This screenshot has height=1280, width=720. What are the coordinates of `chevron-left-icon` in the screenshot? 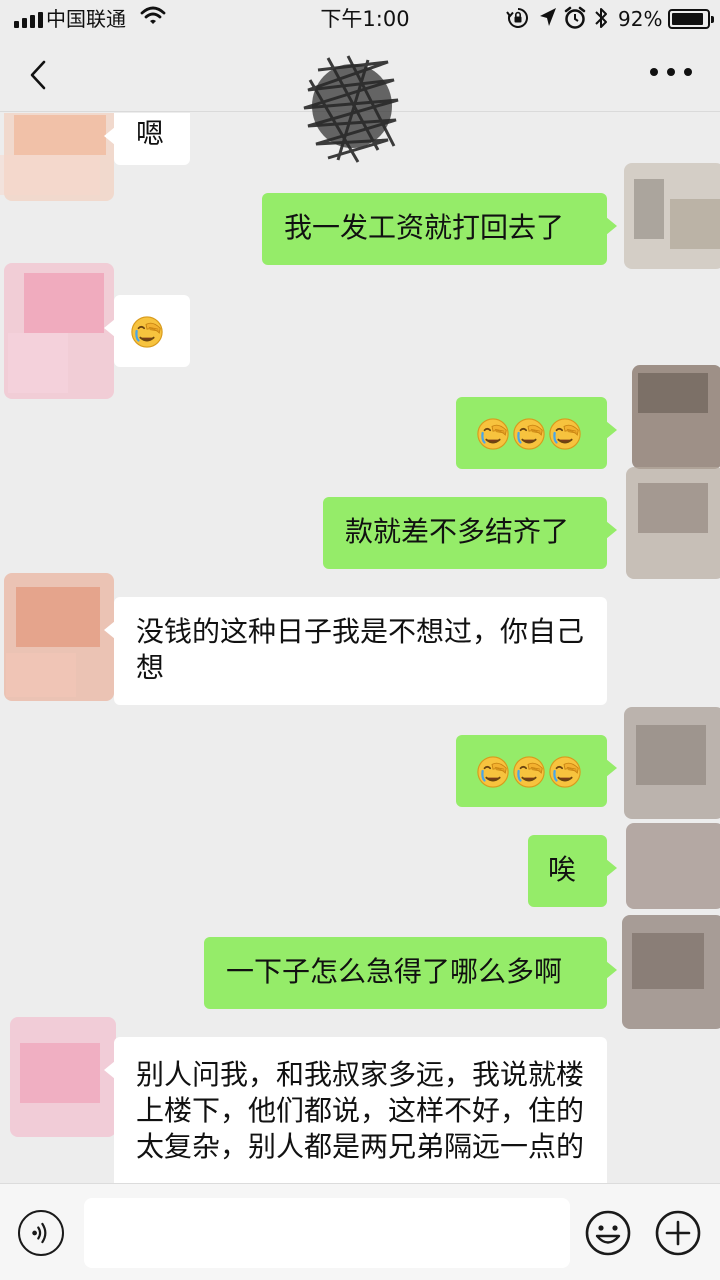 It's located at (39, 75).